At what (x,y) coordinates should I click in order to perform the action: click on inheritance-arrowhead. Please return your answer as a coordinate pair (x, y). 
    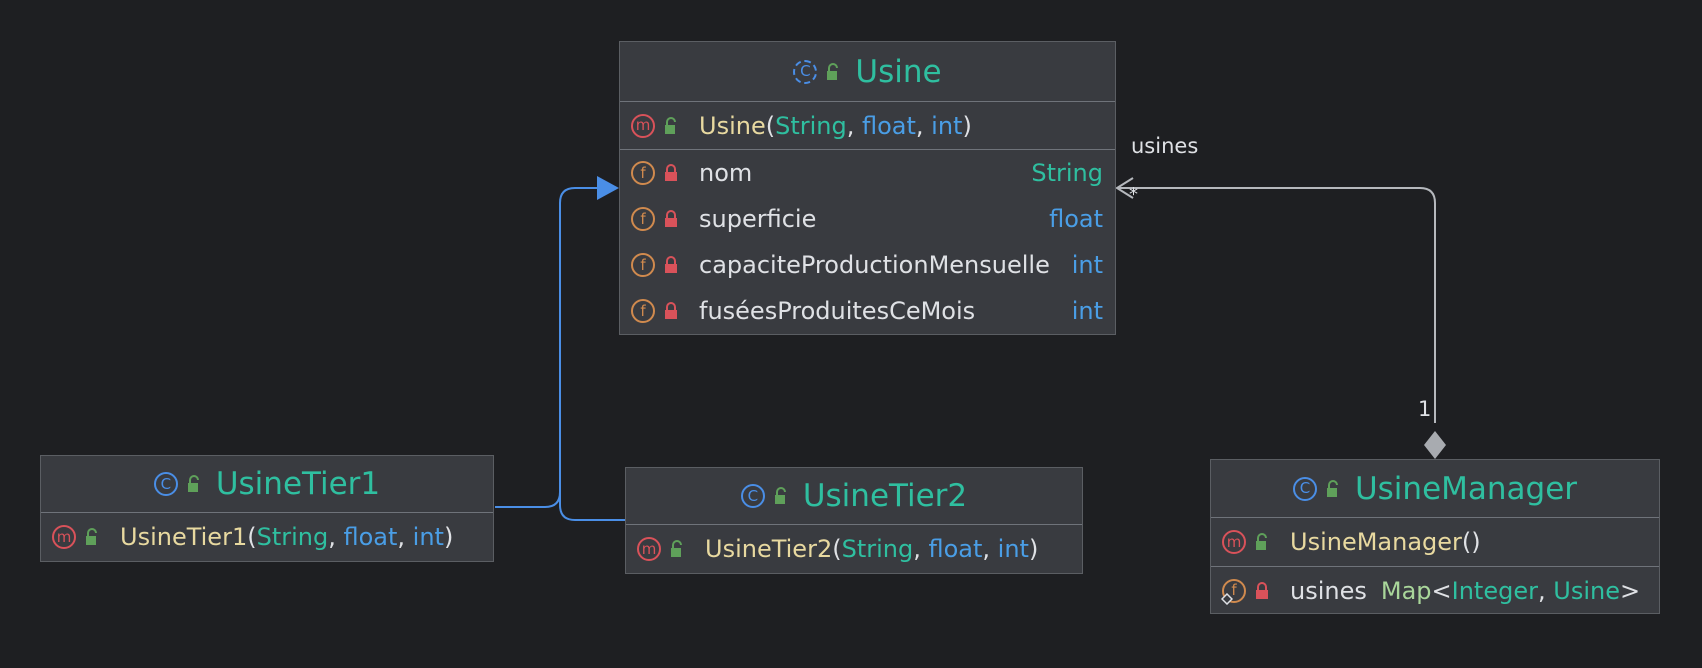
    Looking at the image, I should click on (608, 188).